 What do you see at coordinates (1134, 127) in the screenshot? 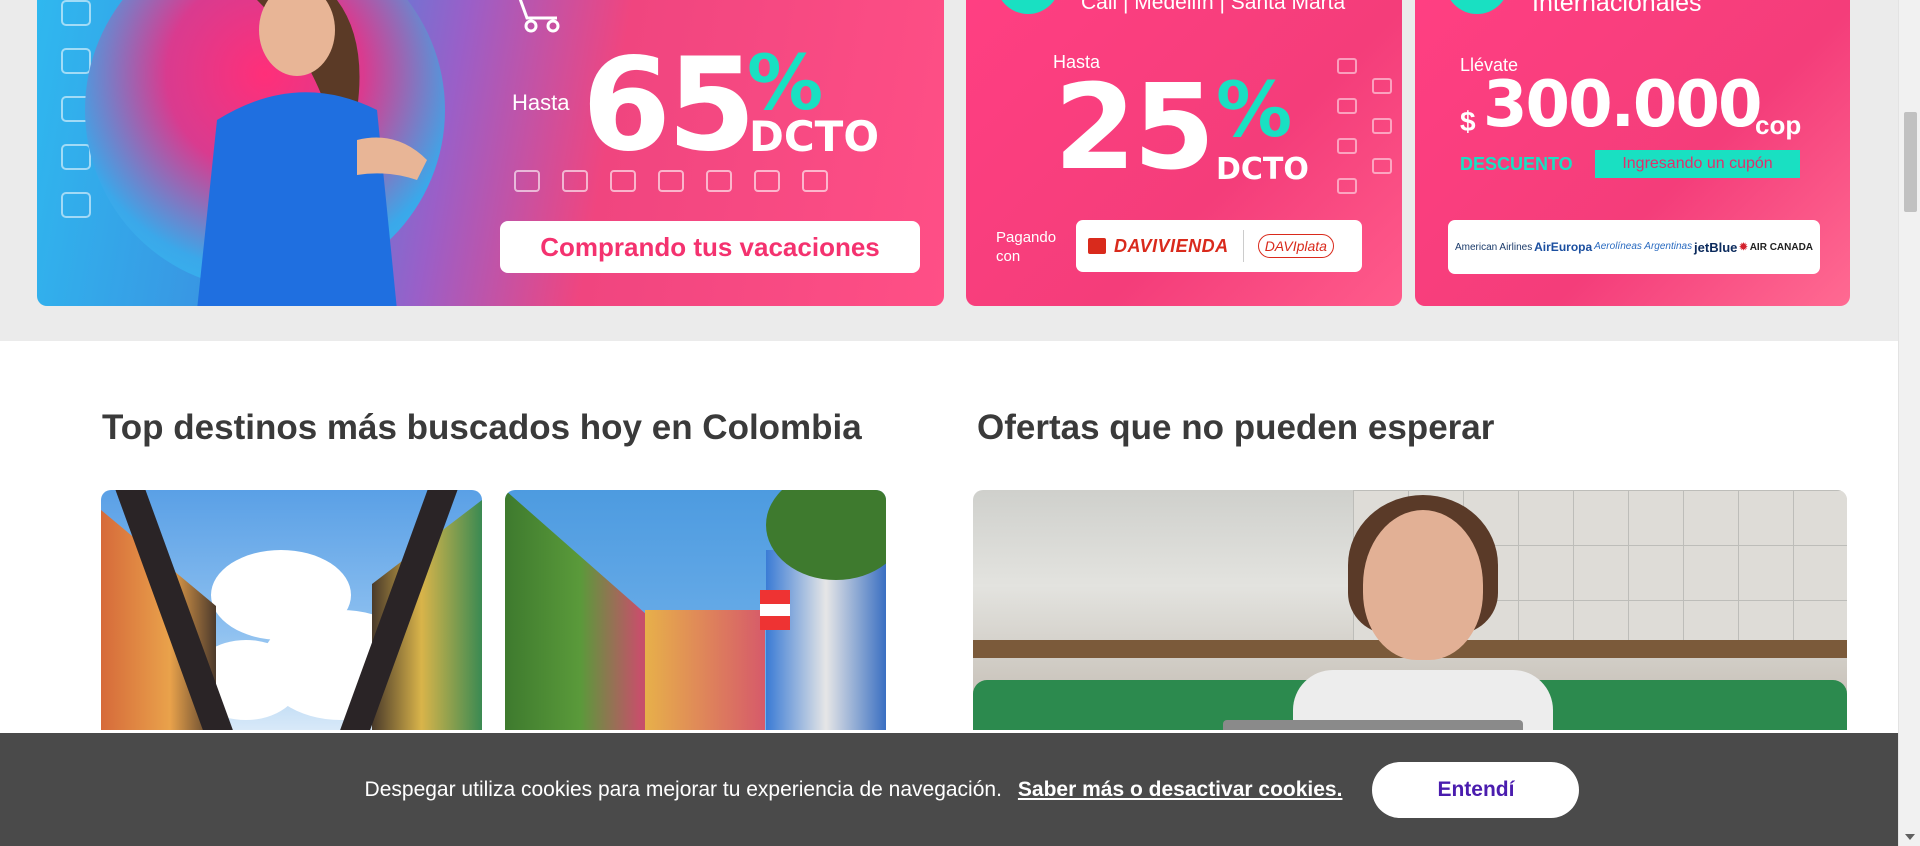
I see `promo-discount-number: 25` at bounding box center [1134, 127].